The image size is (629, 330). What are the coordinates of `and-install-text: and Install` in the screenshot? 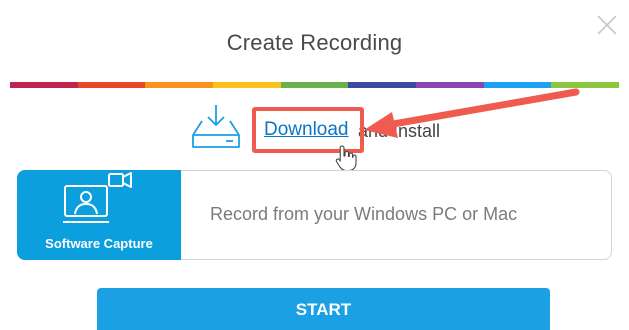 It's located at (399, 131).